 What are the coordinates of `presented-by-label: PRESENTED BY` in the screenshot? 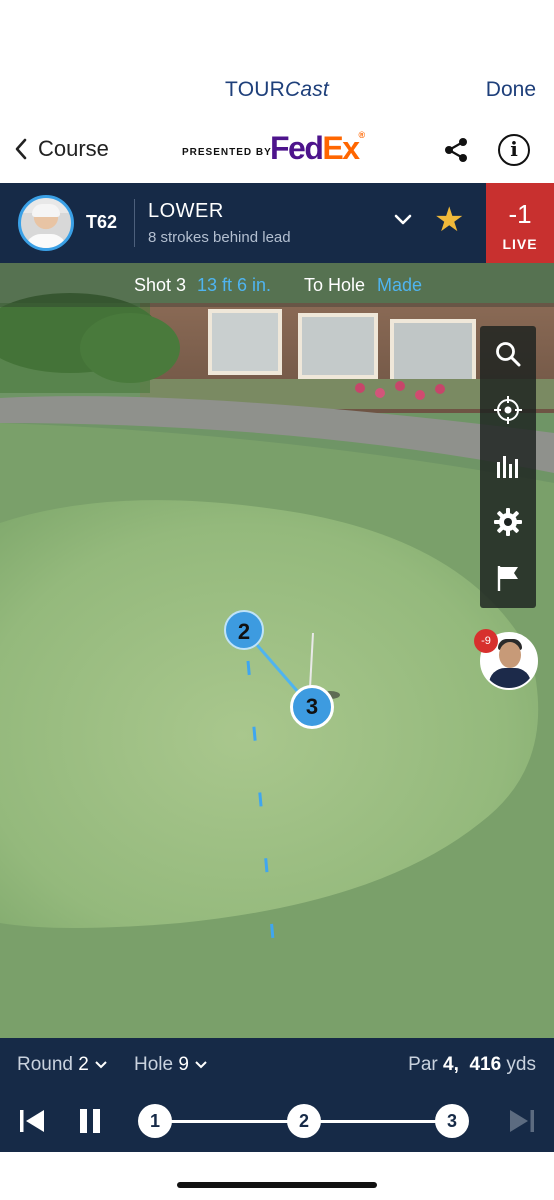 It's located at (227, 152).